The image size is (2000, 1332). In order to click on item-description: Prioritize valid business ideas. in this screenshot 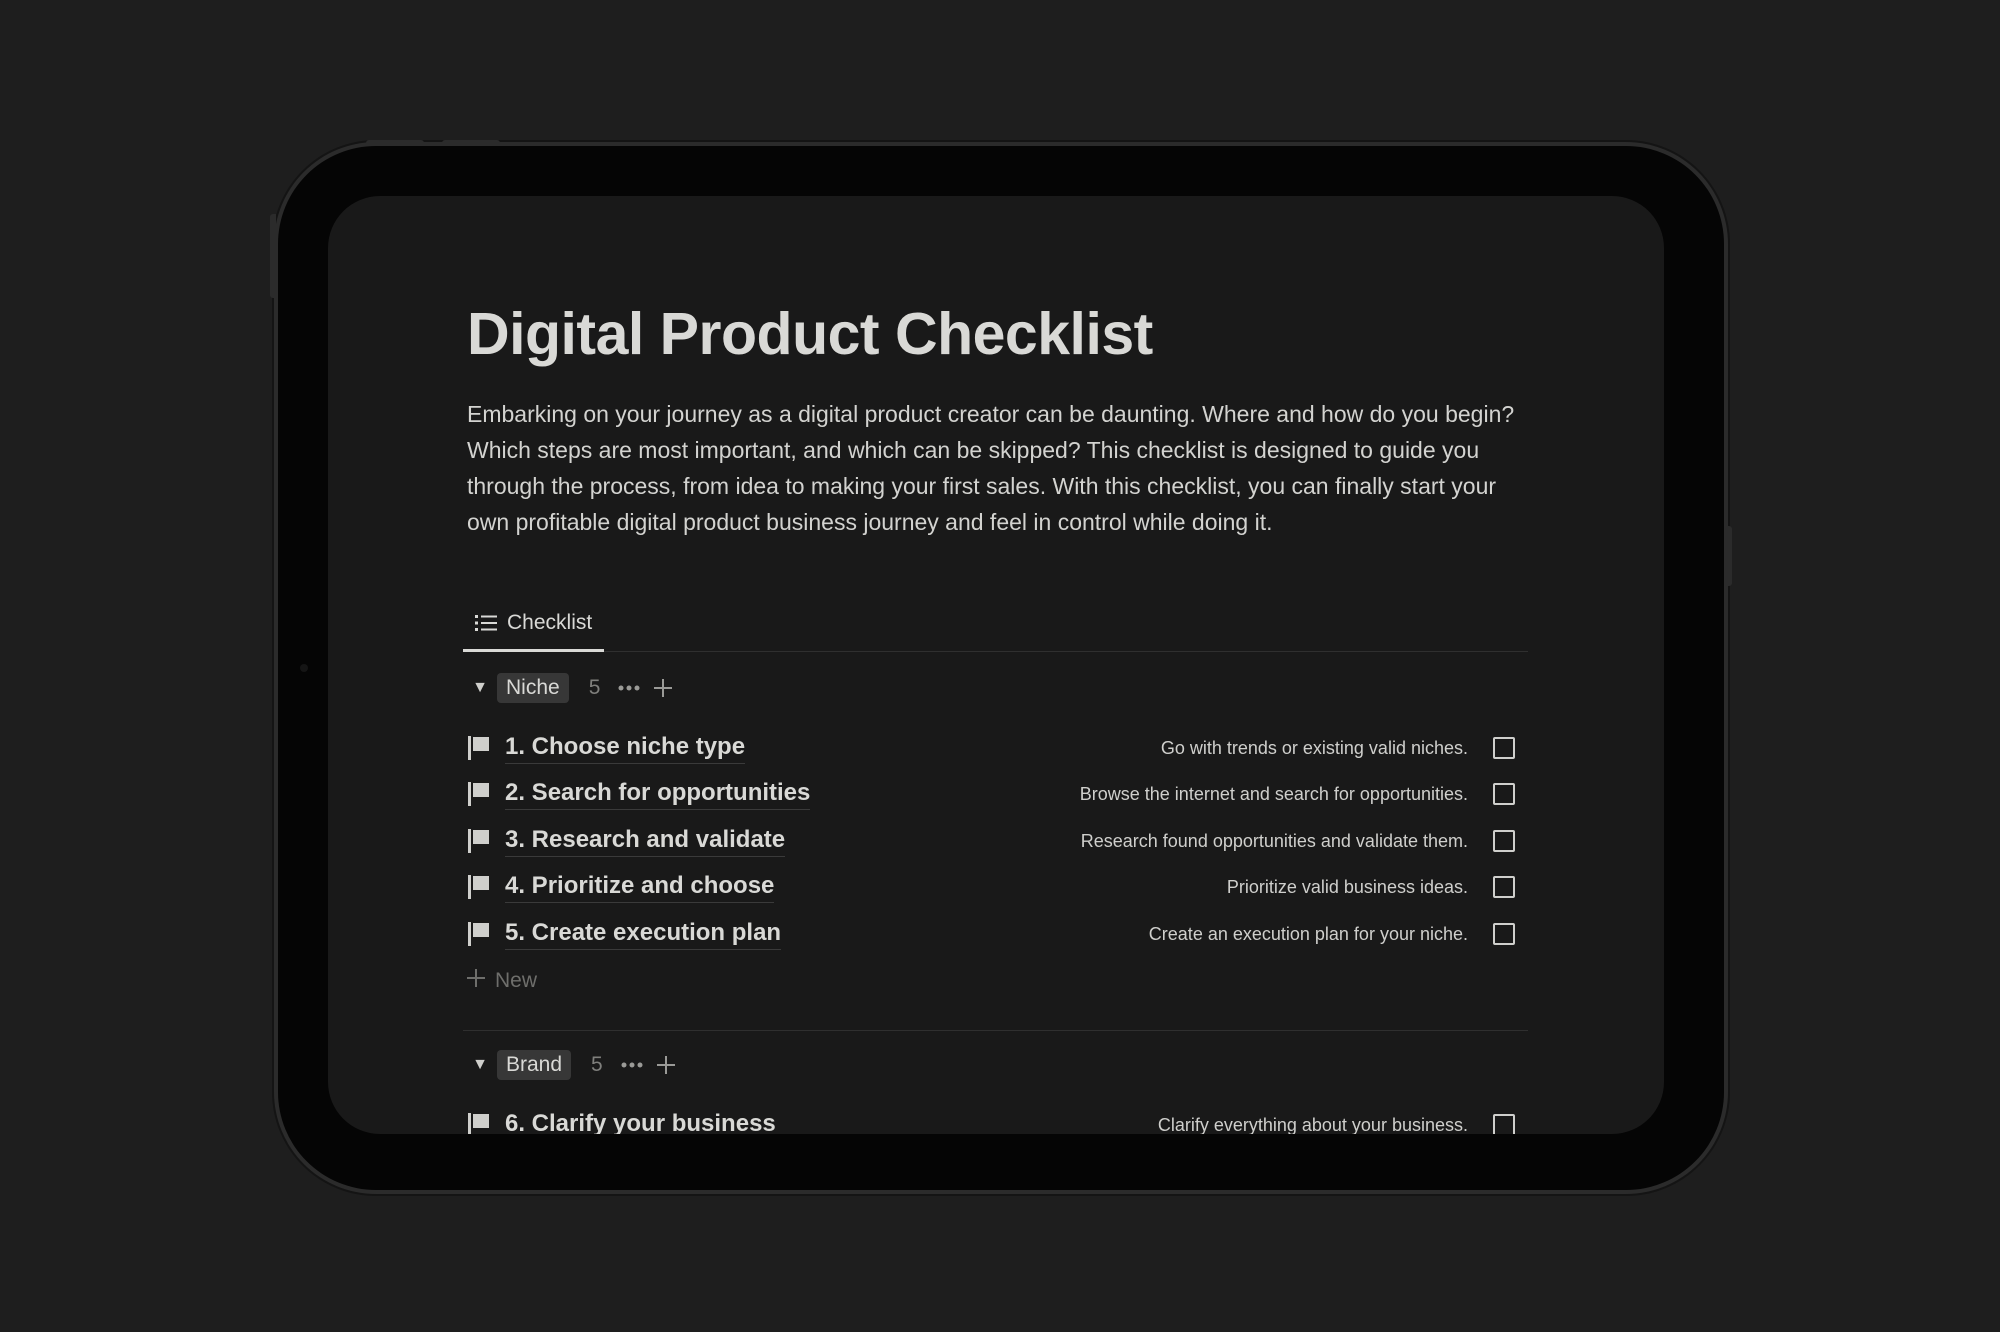, I will do `click(1347, 886)`.